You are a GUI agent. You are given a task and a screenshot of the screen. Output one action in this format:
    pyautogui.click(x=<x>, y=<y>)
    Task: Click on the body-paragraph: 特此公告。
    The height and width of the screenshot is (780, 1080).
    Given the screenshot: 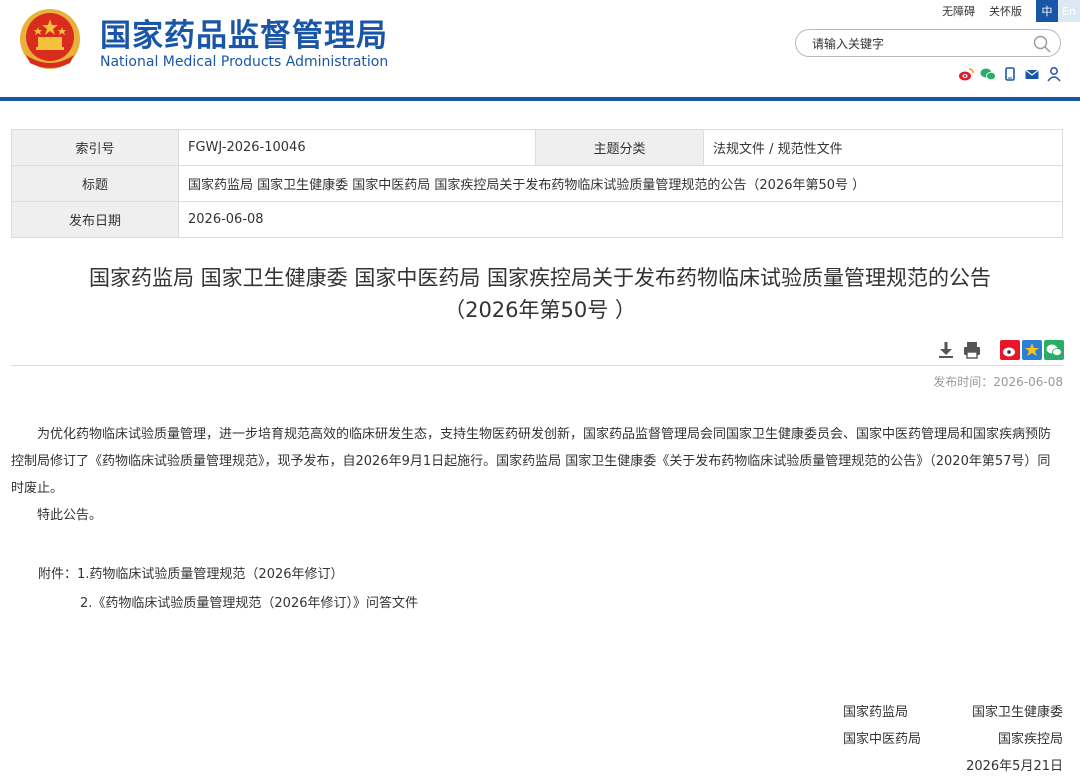 What is the action you would take?
    pyautogui.click(x=70, y=515)
    